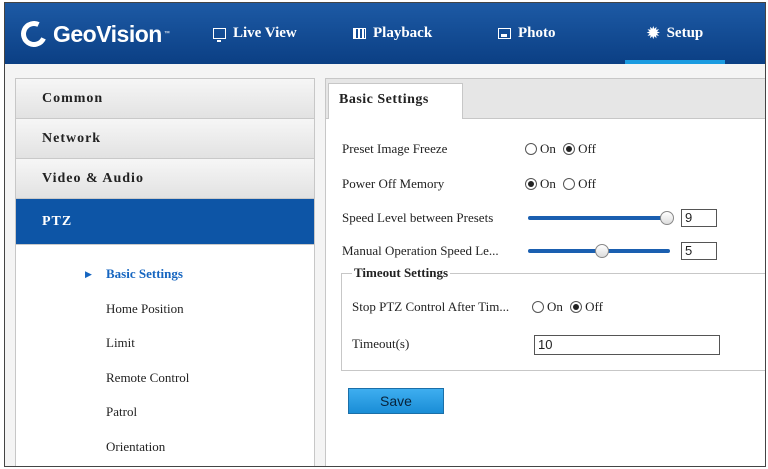 This screenshot has height=469, width=768. I want to click on power-off-memory-options: On Off, so click(562, 184).